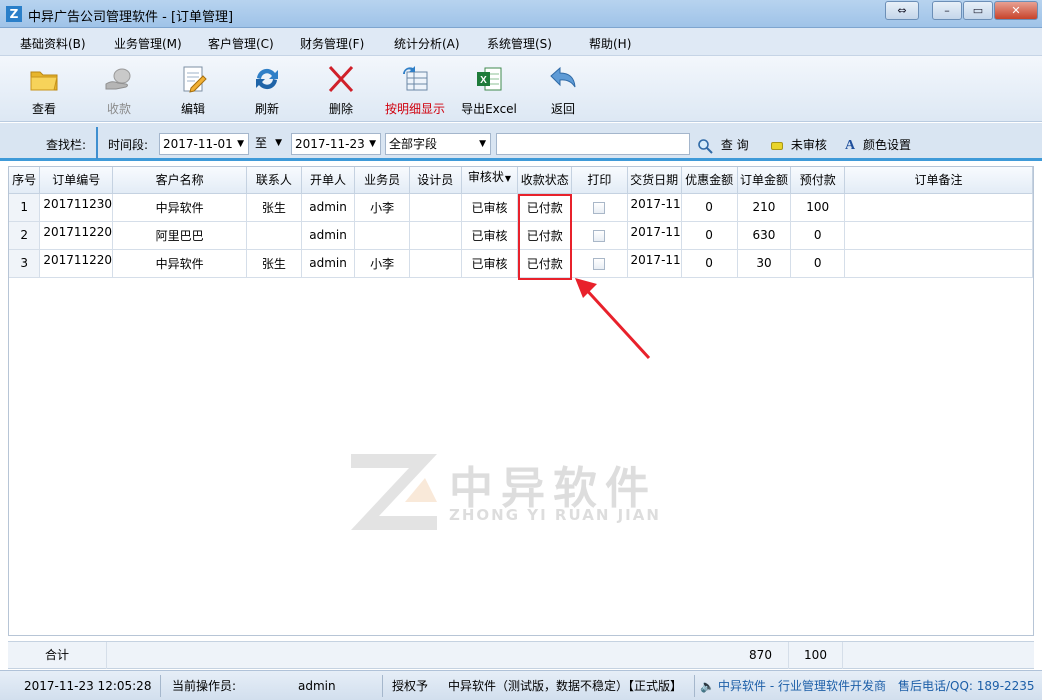 This screenshot has height=700, width=1042. I want to click on column-header: 订单编号, so click(76, 180).